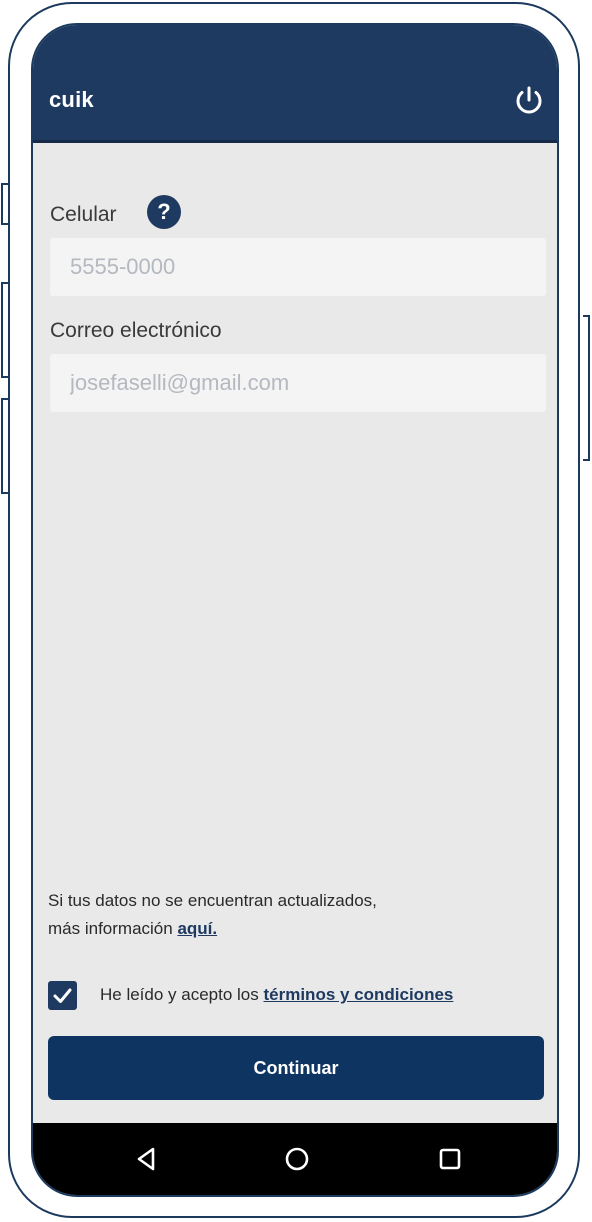 The image size is (592, 1222). Describe the element at coordinates (113, 928) in the screenshot. I see `info-line-2: más información` at that location.